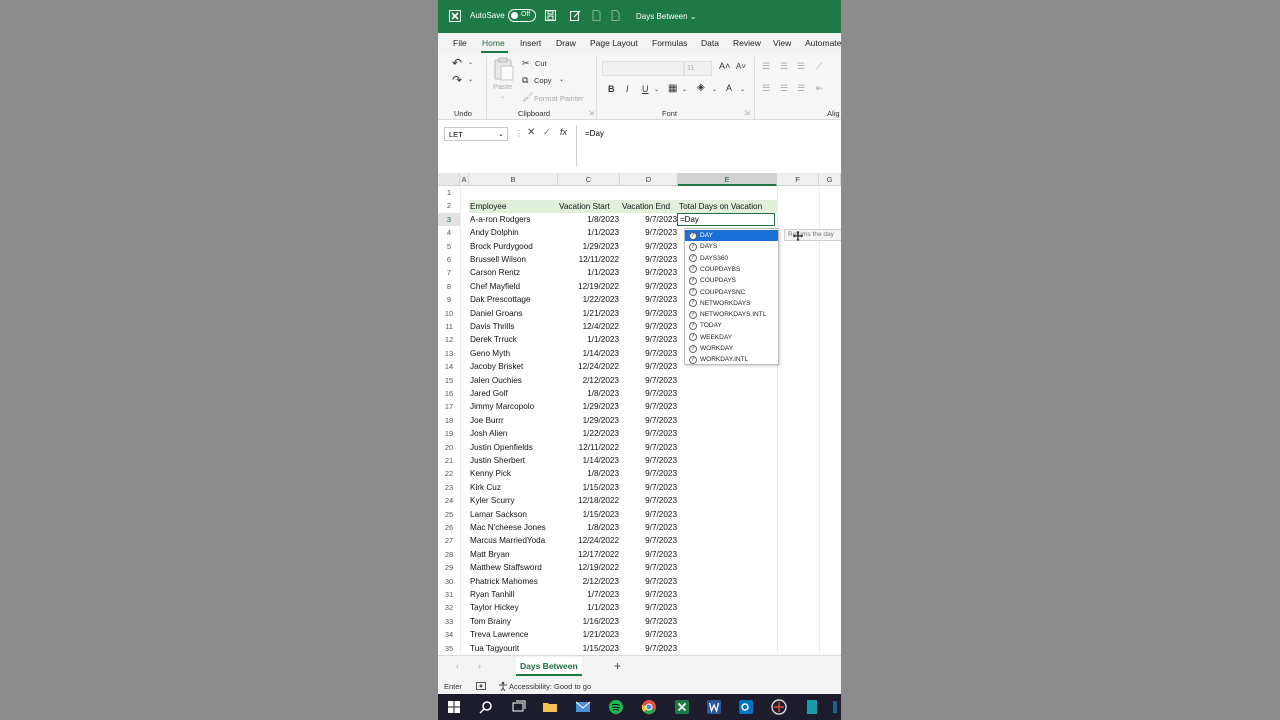 This screenshot has width=1280, height=720. Describe the element at coordinates (617, 666) in the screenshot. I see `add-sheet-icon: +` at that location.